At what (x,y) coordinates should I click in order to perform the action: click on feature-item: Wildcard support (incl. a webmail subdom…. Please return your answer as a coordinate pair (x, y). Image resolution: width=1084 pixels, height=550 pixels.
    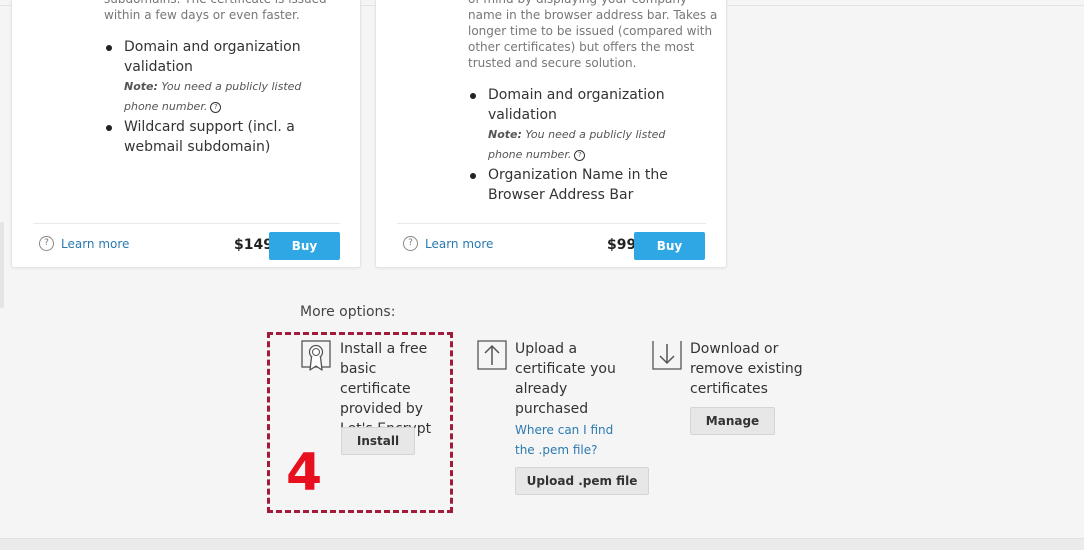
    Looking at the image, I should click on (216, 137).